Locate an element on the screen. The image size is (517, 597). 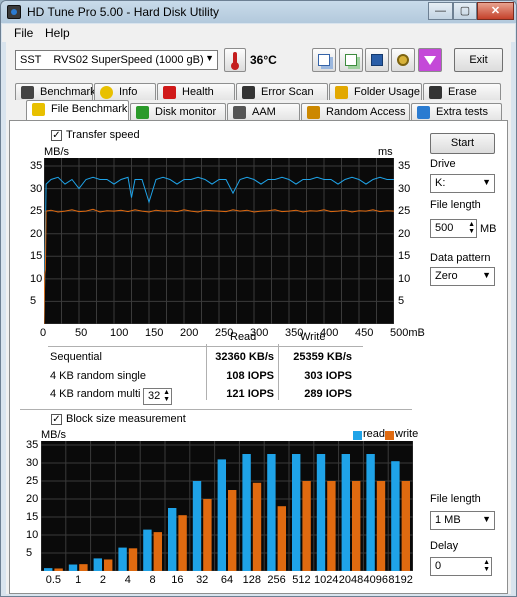
result-write: 303 IOPS is located at coordinates (328, 376).